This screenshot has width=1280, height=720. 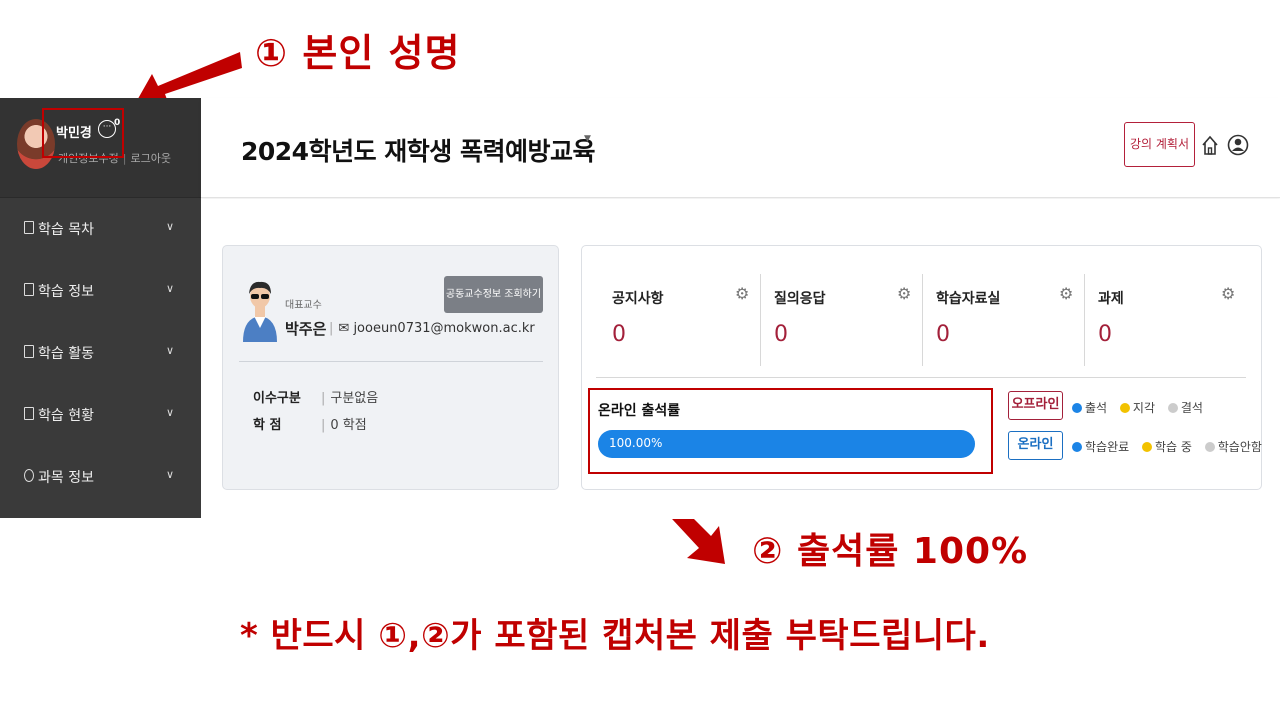 What do you see at coordinates (827, 320) in the screenshot?
I see `stat-qna: 질의응답 ⚙ 0` at bounding box center [827, 320].